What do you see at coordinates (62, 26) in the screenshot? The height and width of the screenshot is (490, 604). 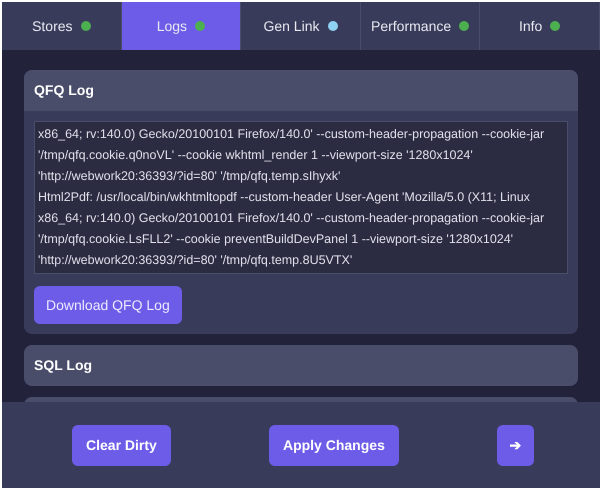 I see `tab: Stores` at bounding box center [62, 26].